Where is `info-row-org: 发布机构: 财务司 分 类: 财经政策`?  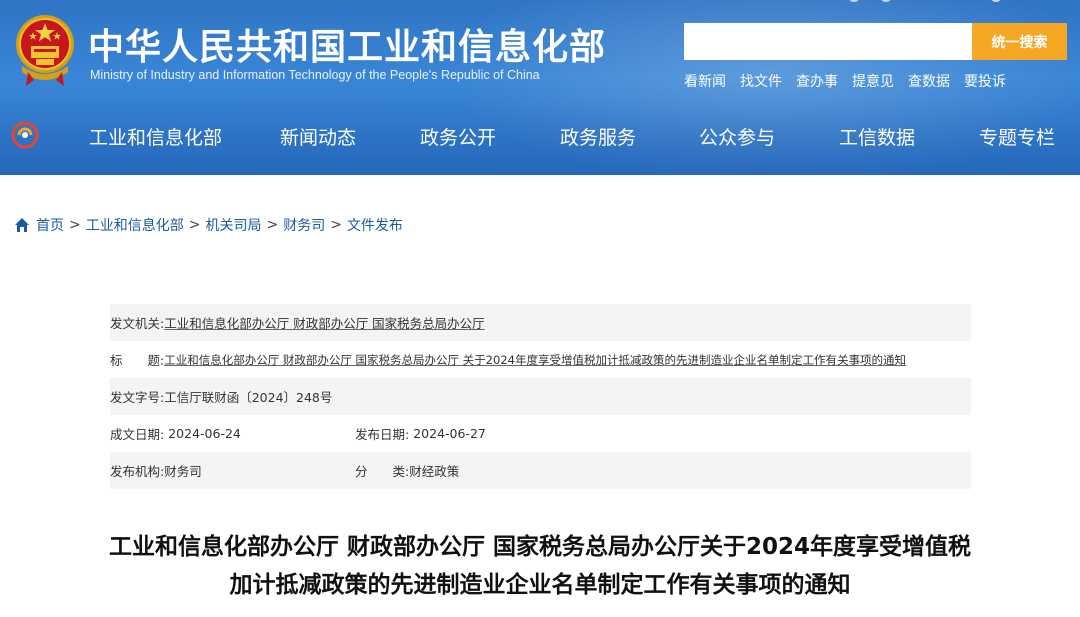 info-row-org: 发布机构: 财务司 分 类: 财经政策 is located at coordinates (540, 470).